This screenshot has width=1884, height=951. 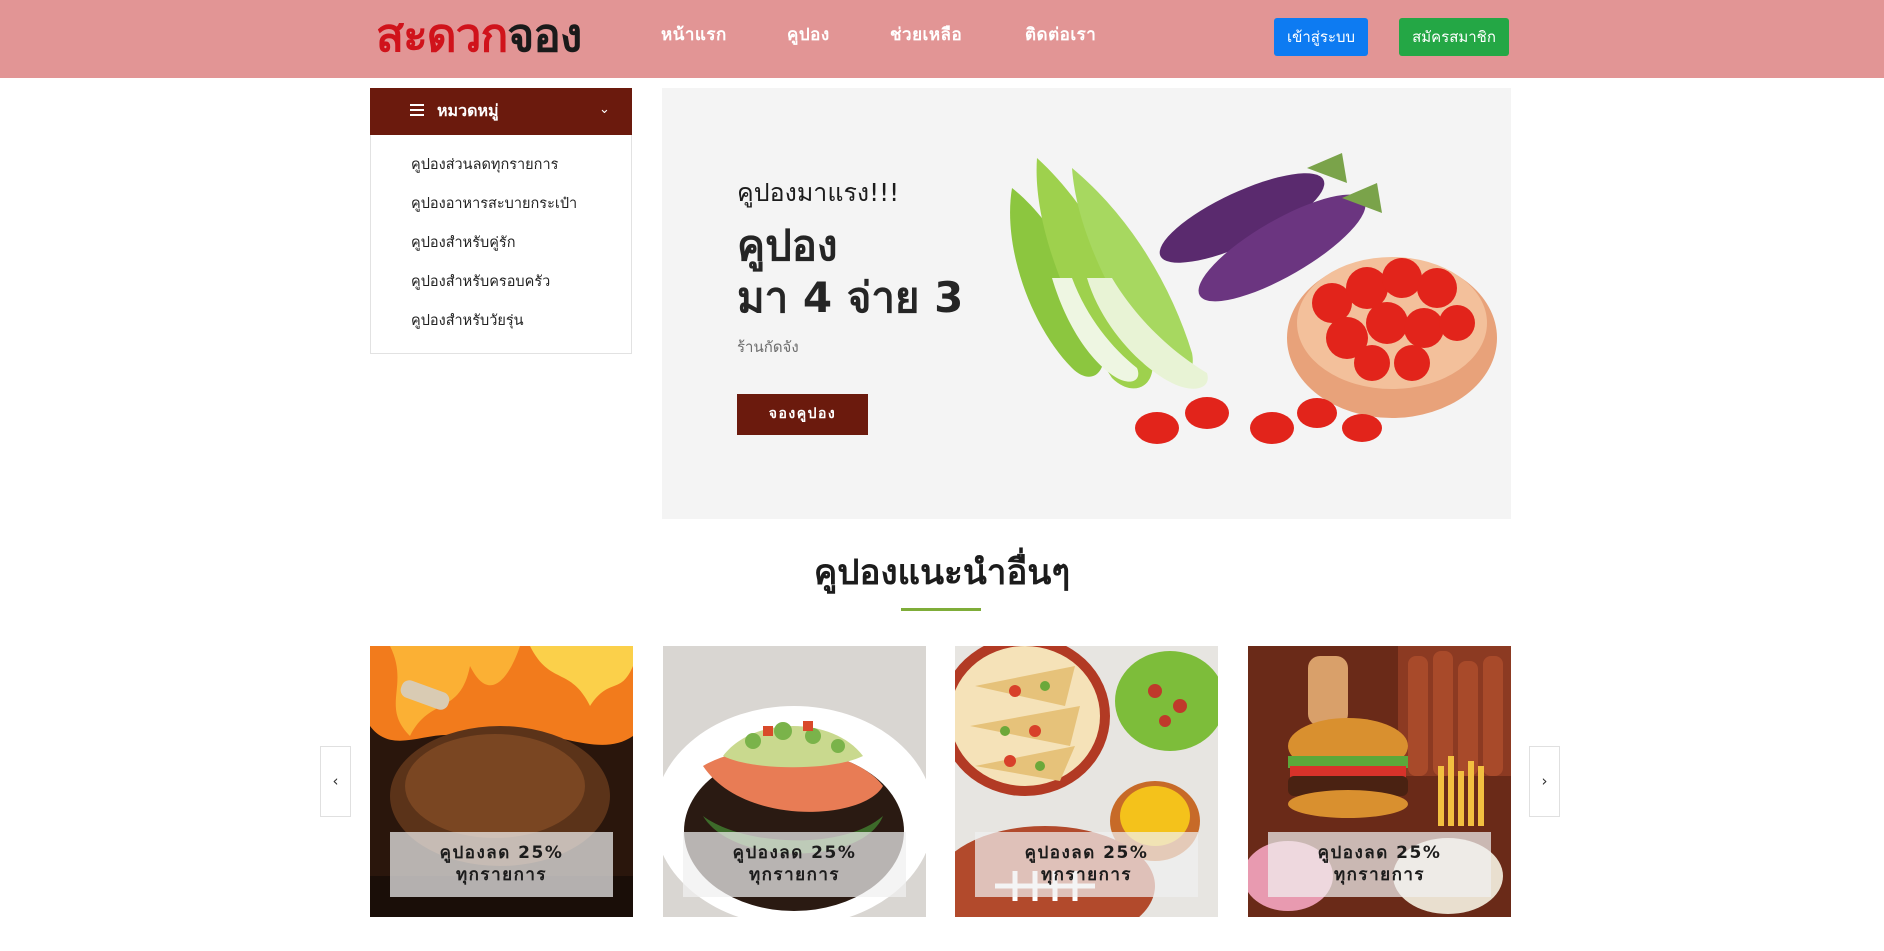 I want to click on hero-eyebrow: คูปองมาแรง!!!, so click(x=818, y=192).